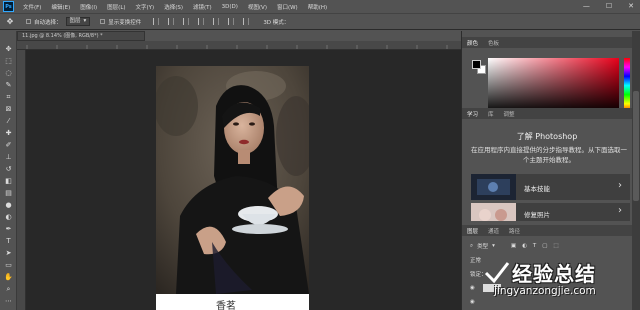 The height and width of the screenshot is (310, 640). I want to click on menu-type: 文字(Y), so click(145, 7).